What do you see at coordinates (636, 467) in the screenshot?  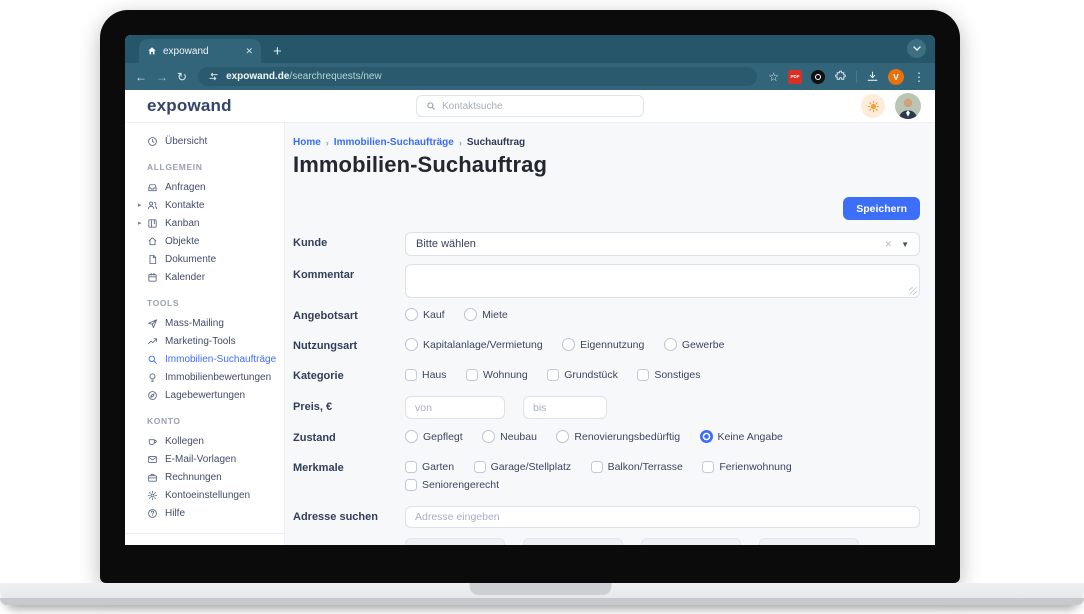 I see `checkbox-balkon: Balkon/Terrasse` at bounding box center [636, 467].